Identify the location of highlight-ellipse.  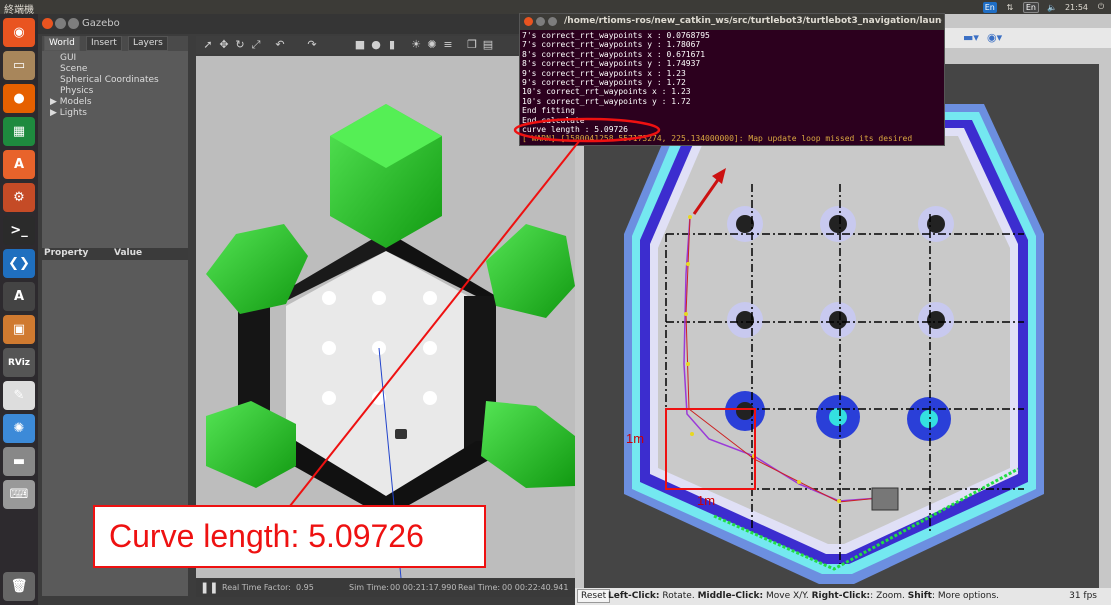
(587, 130).